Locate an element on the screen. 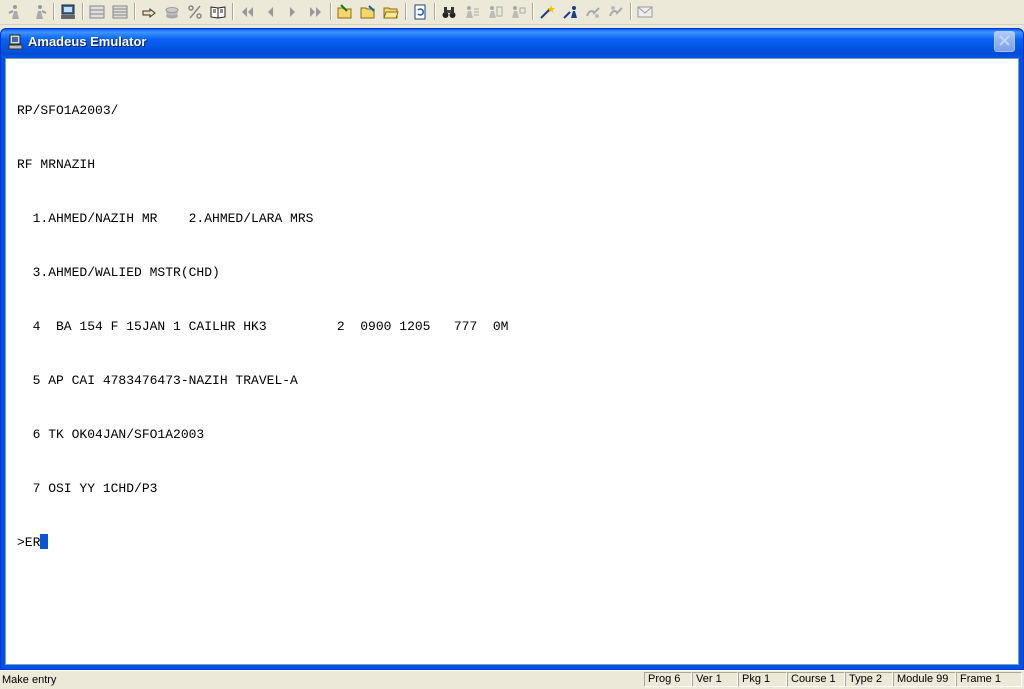  magic-wand-icon is located at coordinates (547, 11).